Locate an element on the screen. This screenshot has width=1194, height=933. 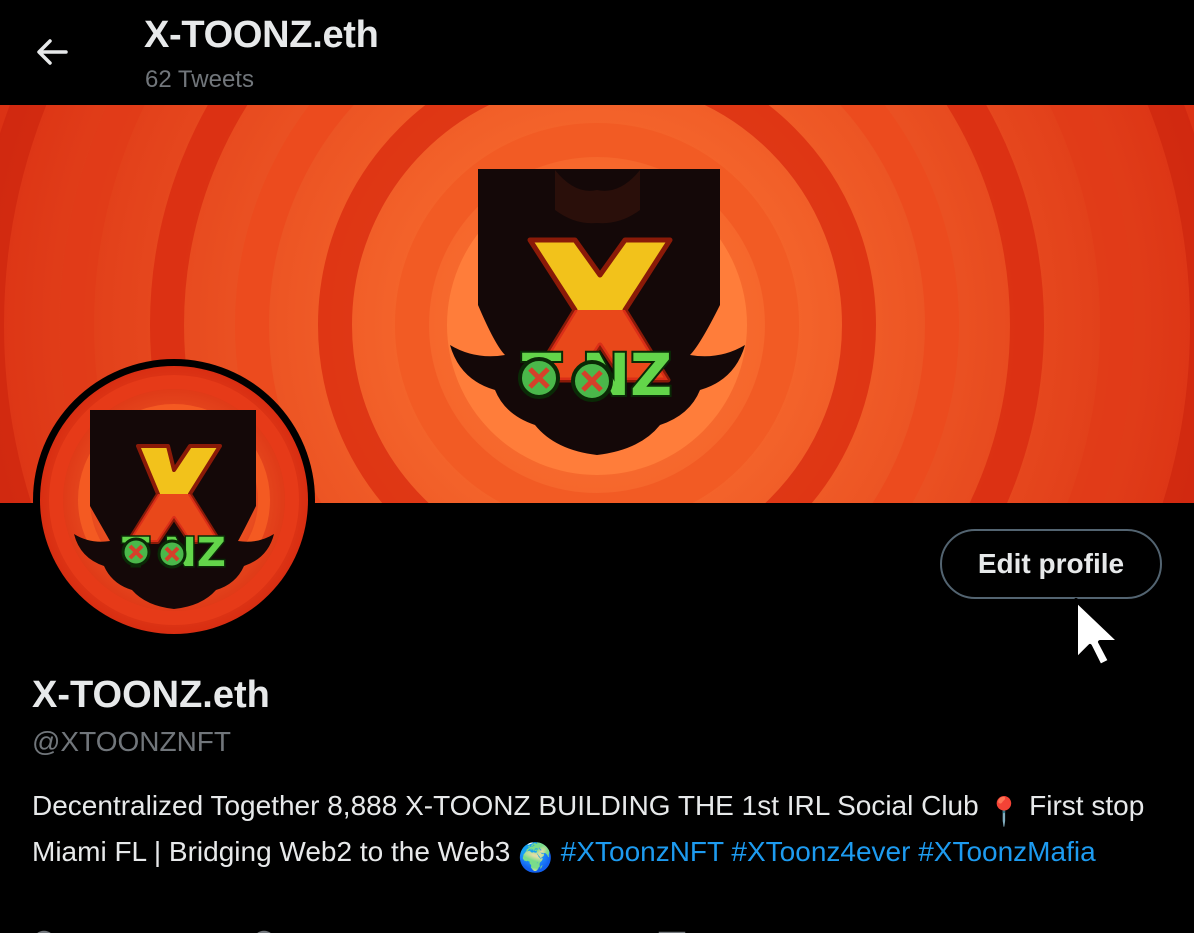
back-arrow-icon is located at coordinates (52, 52).